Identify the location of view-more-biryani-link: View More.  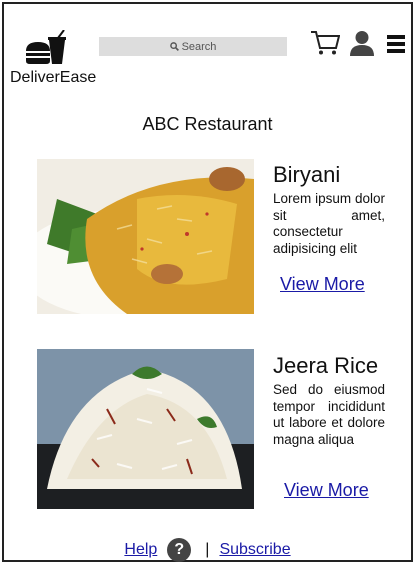
(322, 284).